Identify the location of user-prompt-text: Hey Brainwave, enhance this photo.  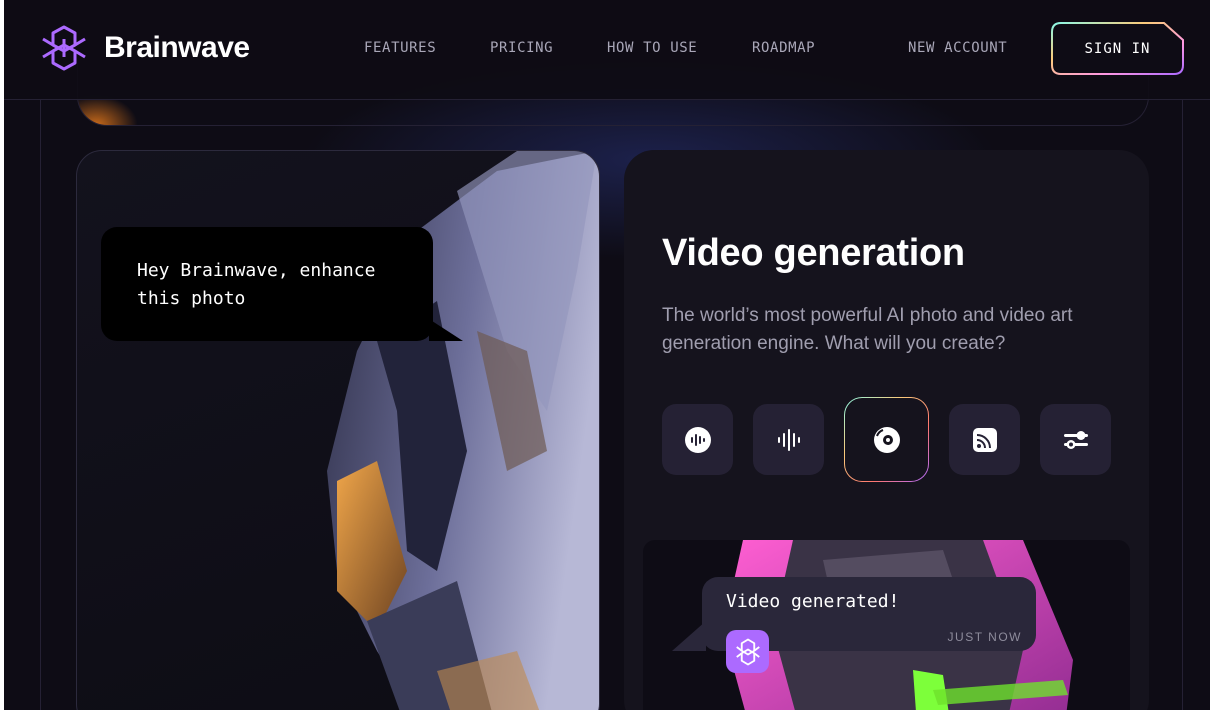
(256, 284).